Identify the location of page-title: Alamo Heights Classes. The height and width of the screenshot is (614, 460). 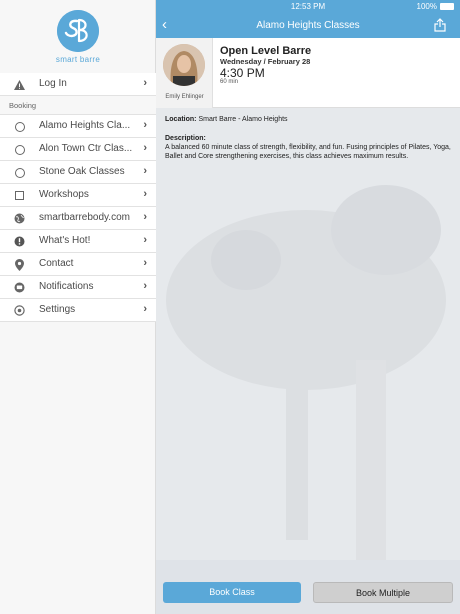
(308, 25).